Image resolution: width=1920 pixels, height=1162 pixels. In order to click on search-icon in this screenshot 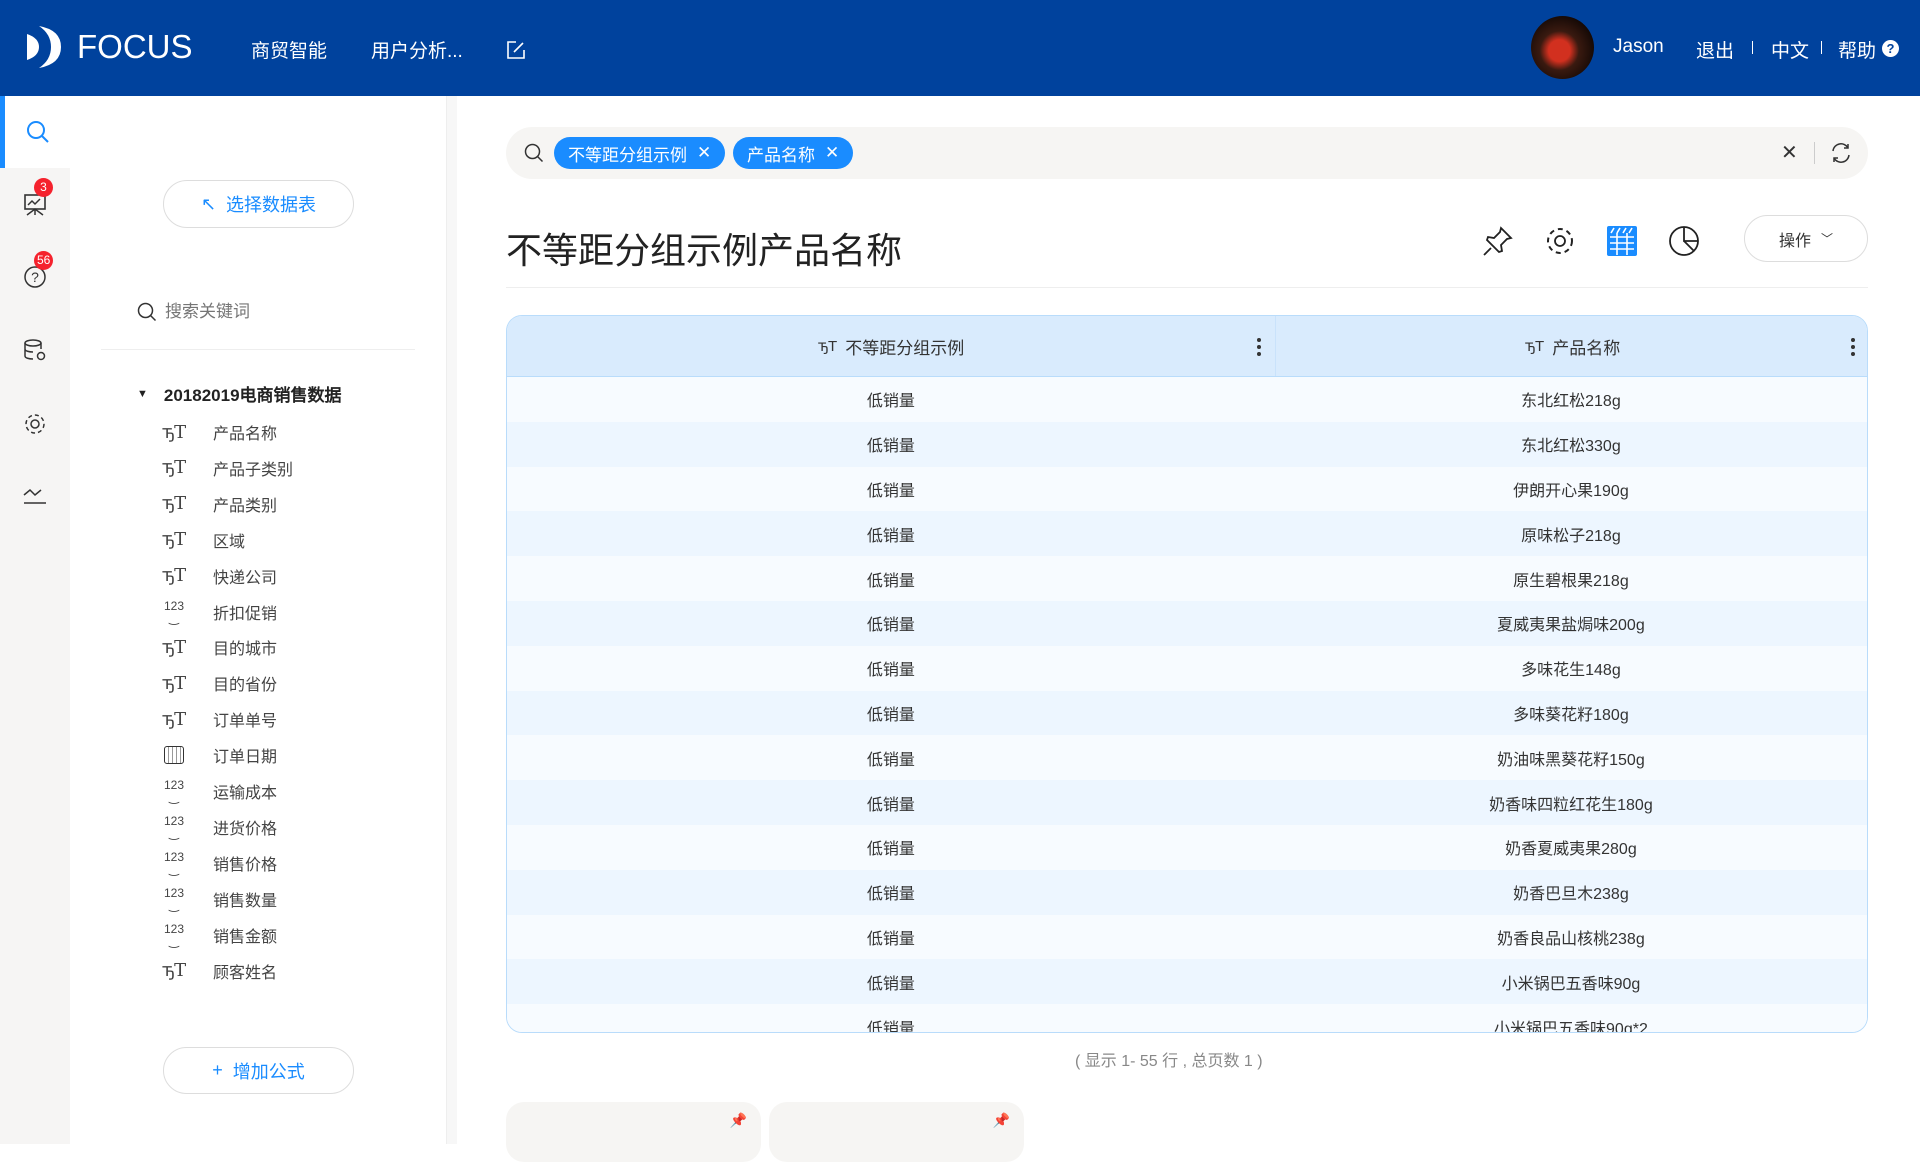, I will do `click(534, 153)`.